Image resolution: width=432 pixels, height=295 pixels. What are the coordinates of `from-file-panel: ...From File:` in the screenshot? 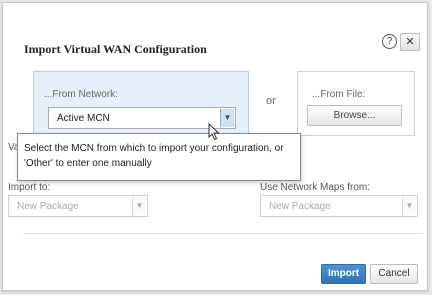 It's located at (356, 103).